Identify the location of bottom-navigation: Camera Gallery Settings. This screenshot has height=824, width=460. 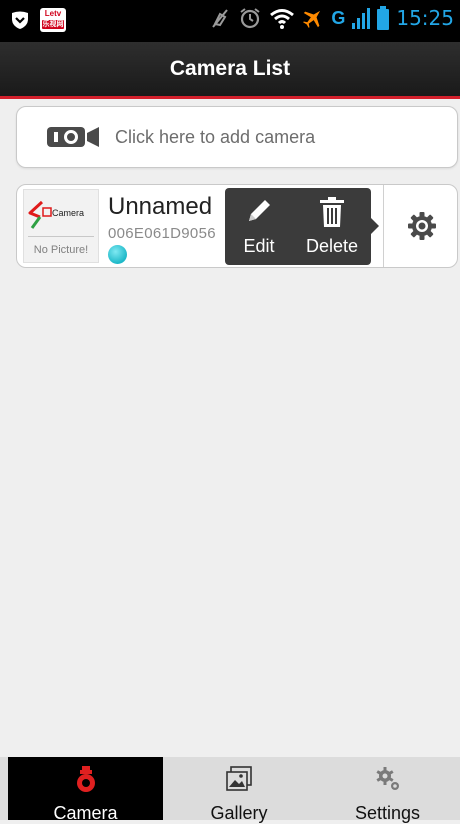
(230, 790).